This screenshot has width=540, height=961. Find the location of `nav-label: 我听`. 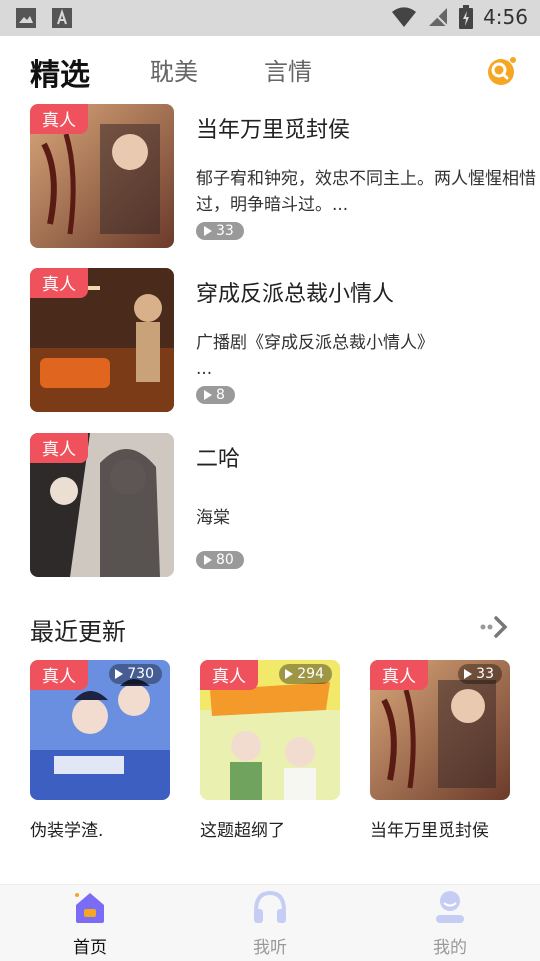

nav-label: 我听 is located at coordinates (270, 948).